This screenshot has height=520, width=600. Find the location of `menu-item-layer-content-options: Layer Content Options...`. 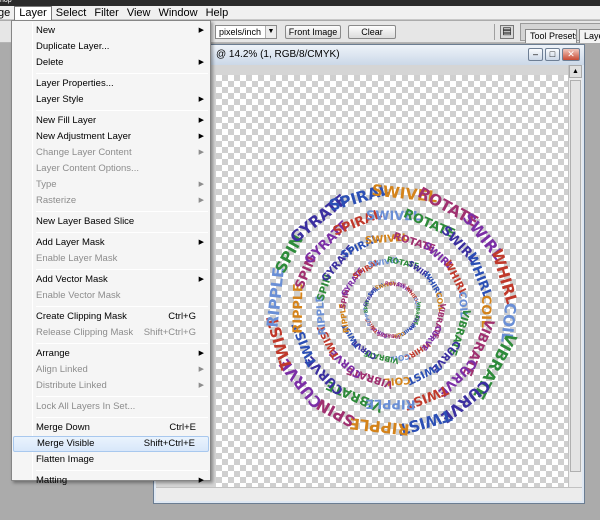

menu-item-layer-content-options: Layer Content Options... is located at coordinates (111, 169).